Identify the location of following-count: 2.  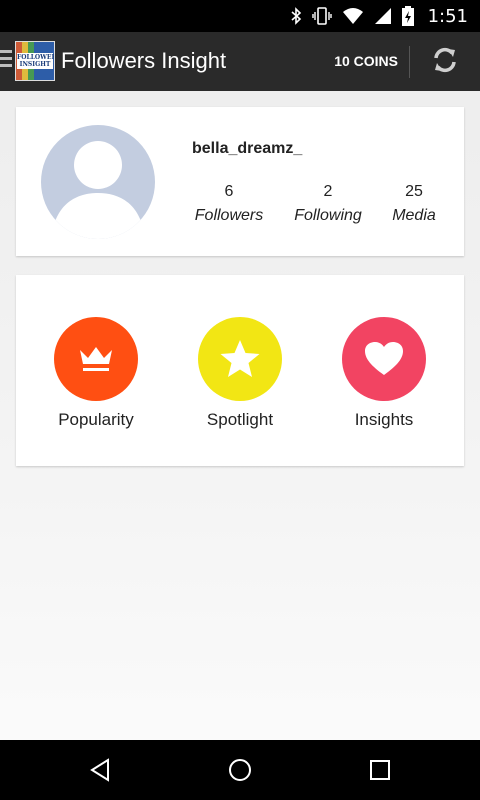
(328, 191).